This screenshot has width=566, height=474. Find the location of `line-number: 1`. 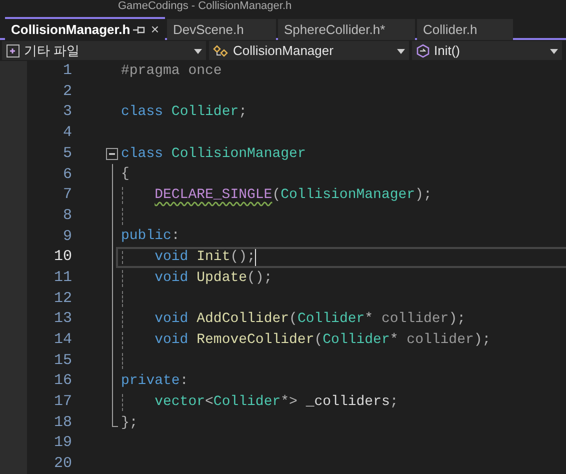

line-number: 1 is located at coordinates (67, 71).